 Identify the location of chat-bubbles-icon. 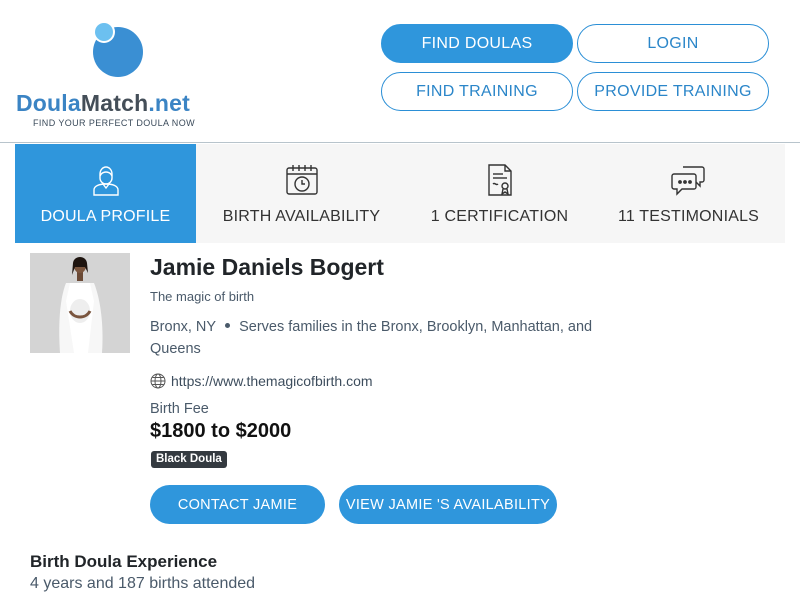
(687, 181).